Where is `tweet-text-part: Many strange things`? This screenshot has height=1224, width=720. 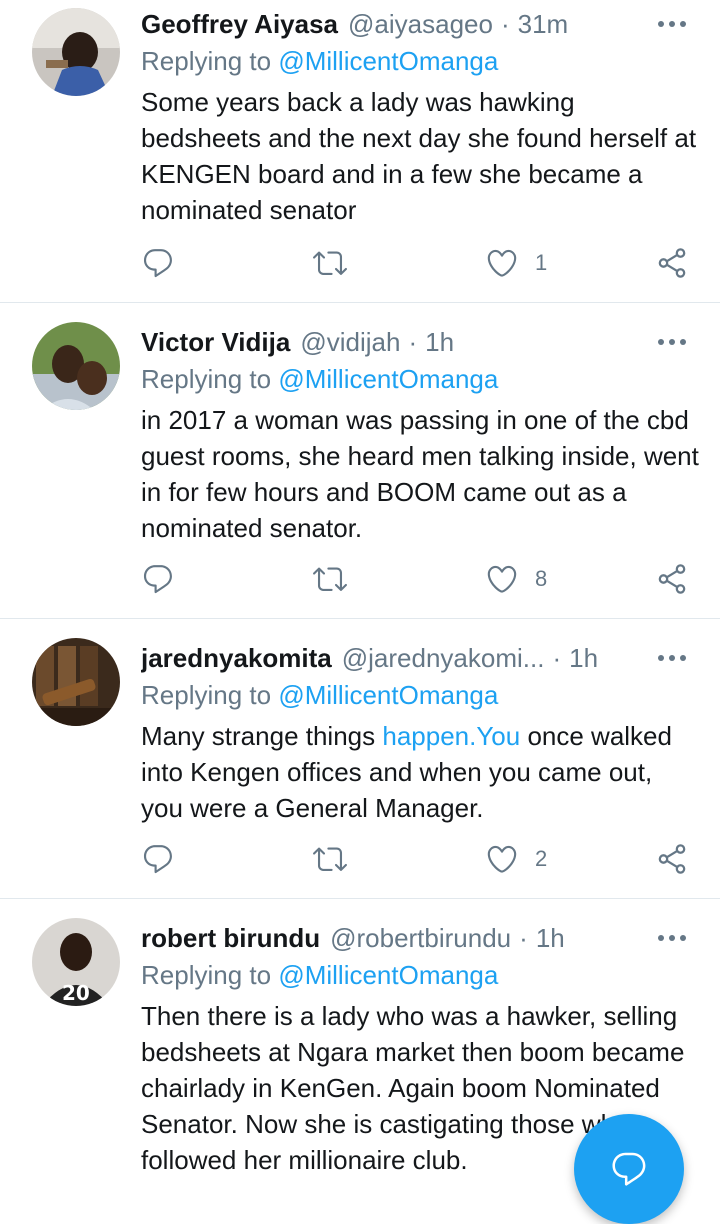
tweet-text-part: Many strange things is located at coordinates (262, 736).